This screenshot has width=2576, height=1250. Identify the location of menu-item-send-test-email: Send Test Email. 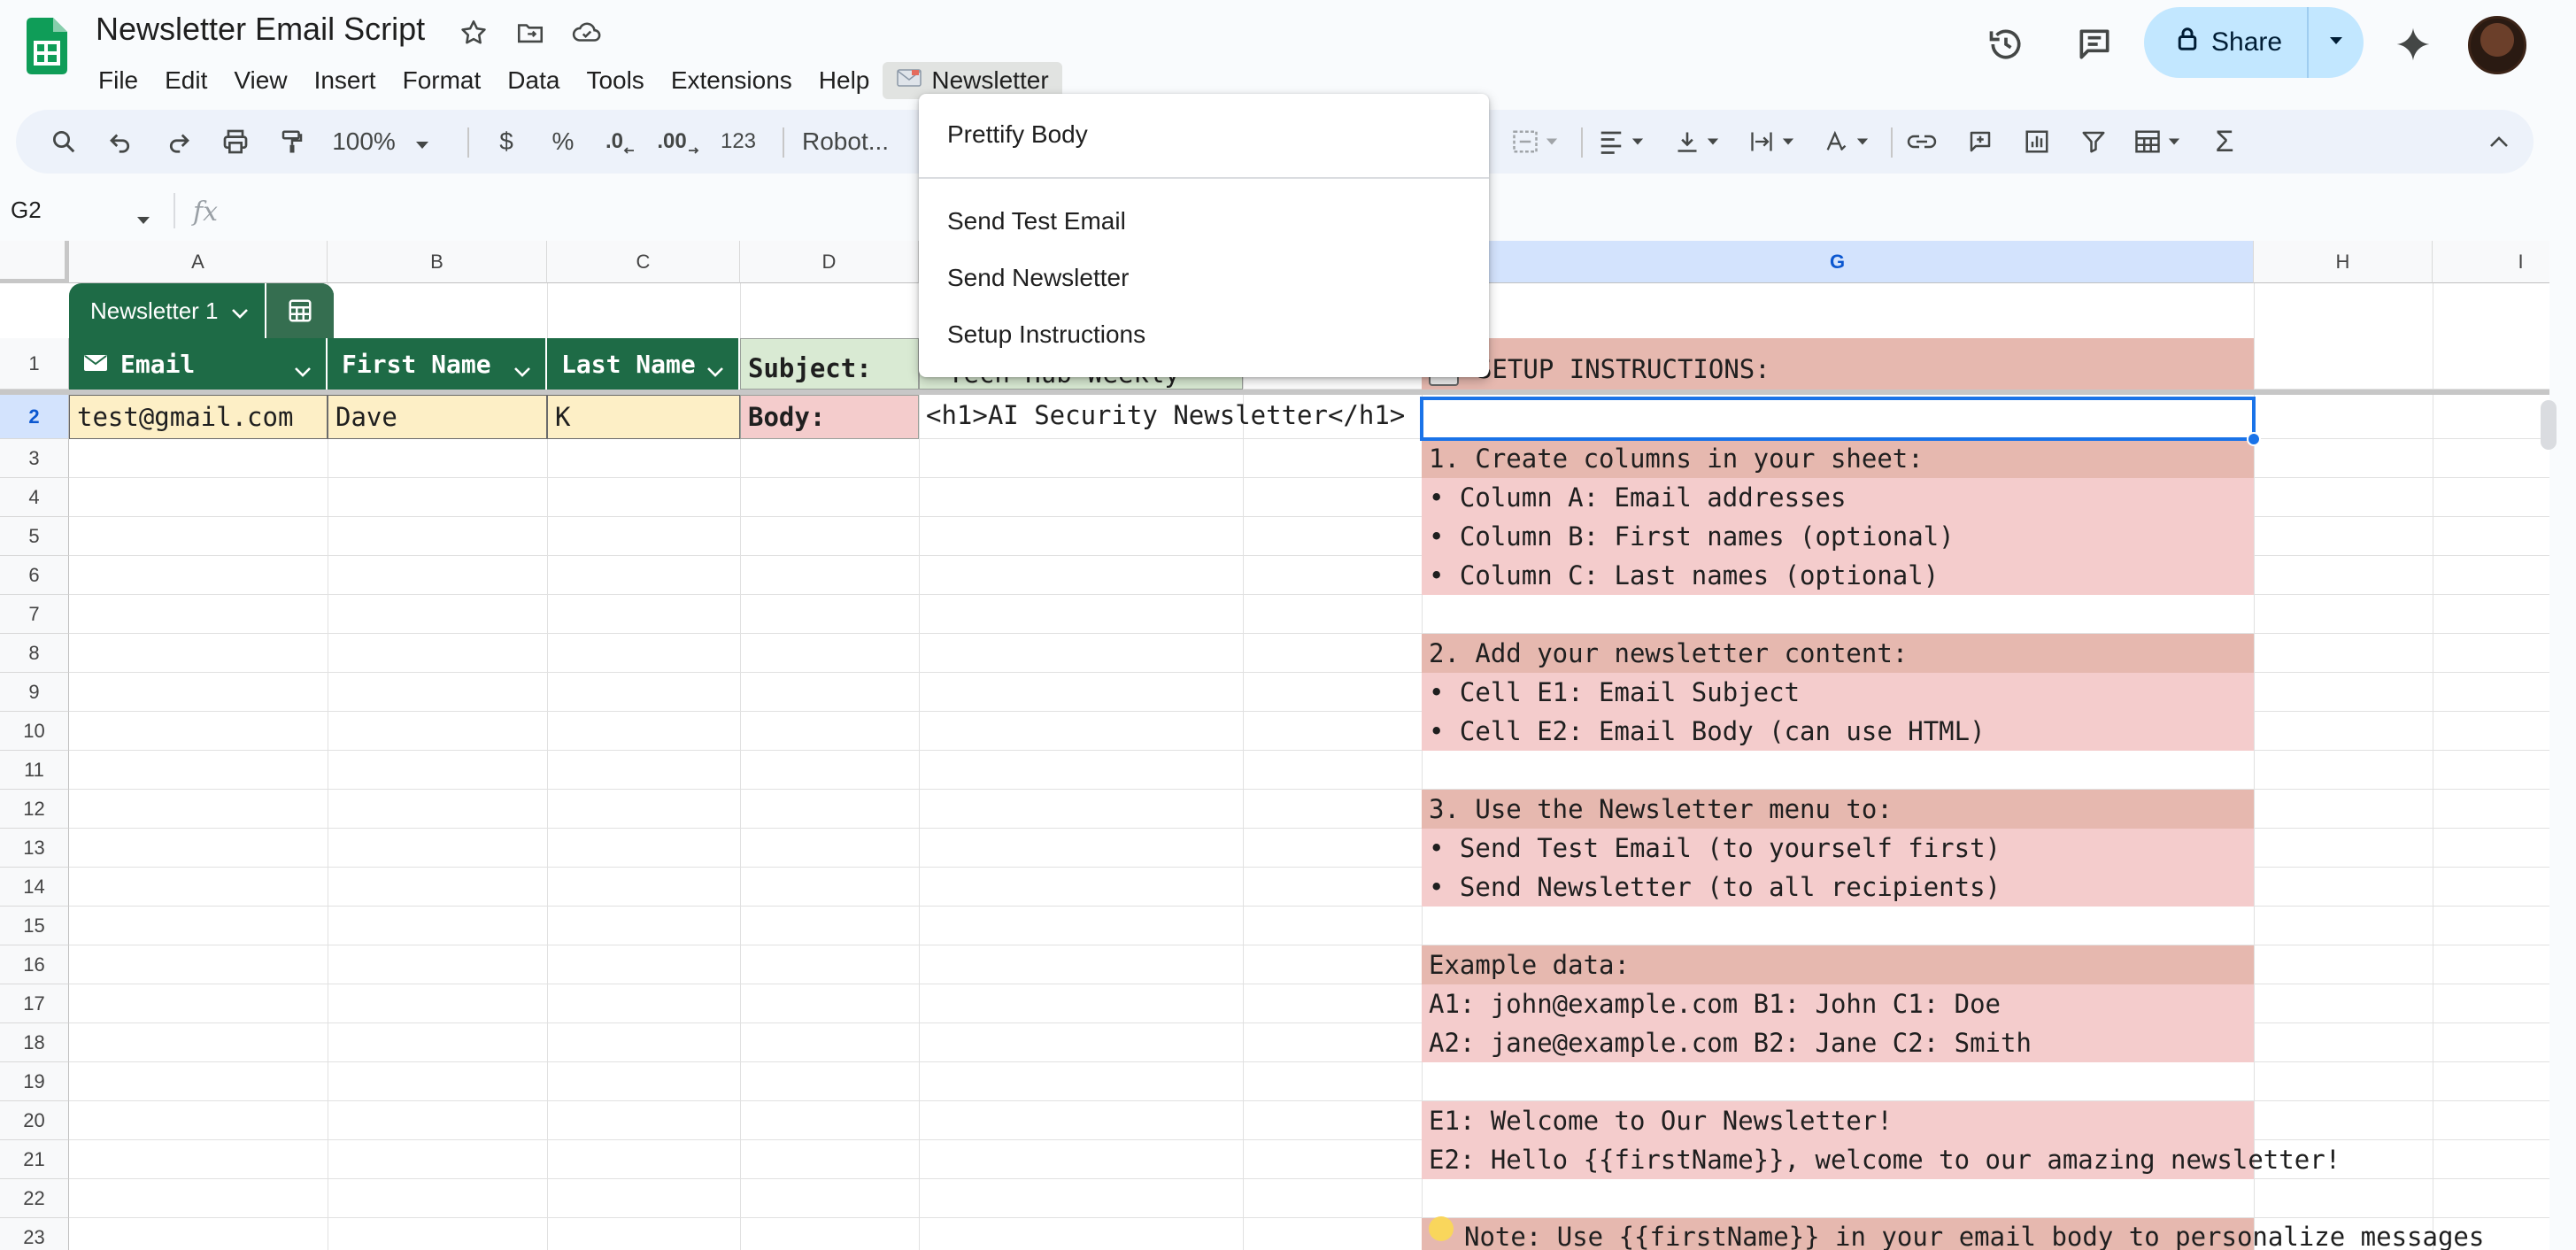
(1036, 221).